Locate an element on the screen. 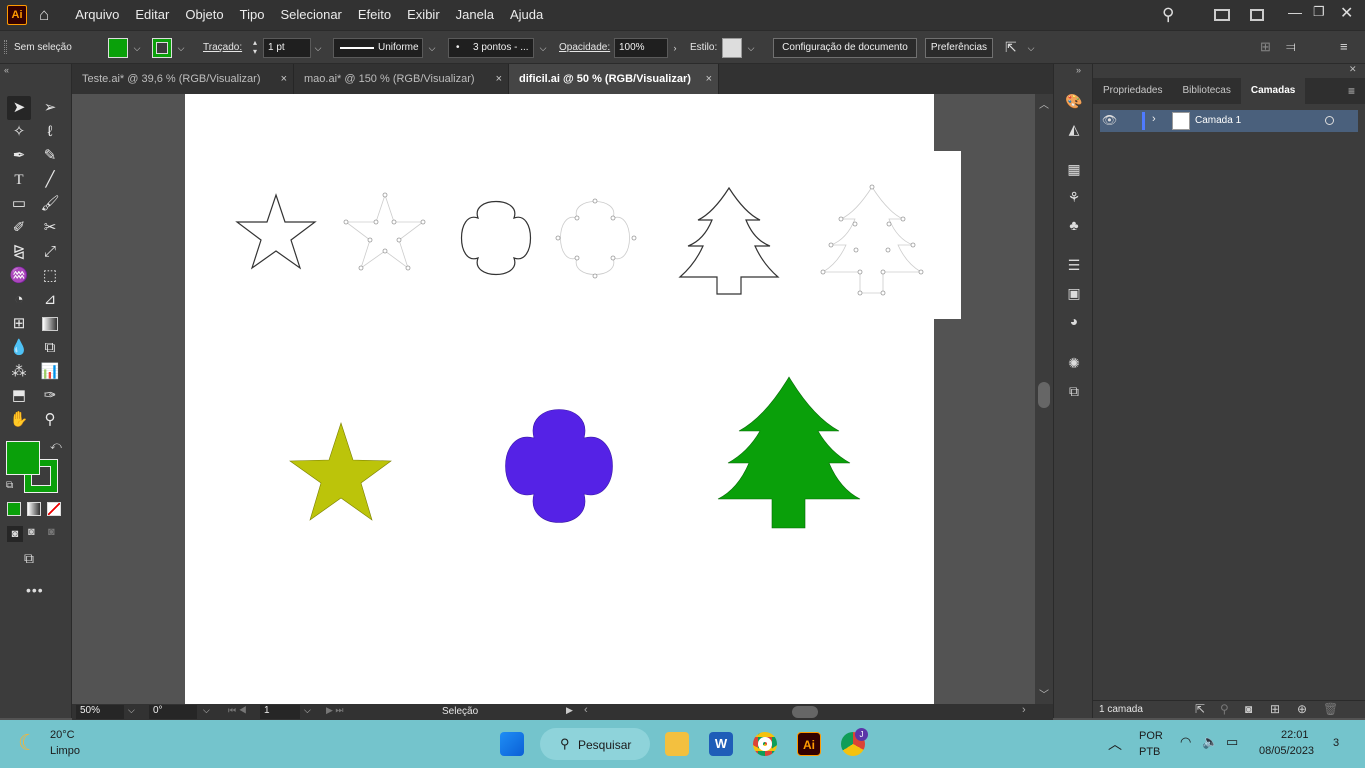  stroke-panel-icon: ☰ is located at coordinates (1074, 265).